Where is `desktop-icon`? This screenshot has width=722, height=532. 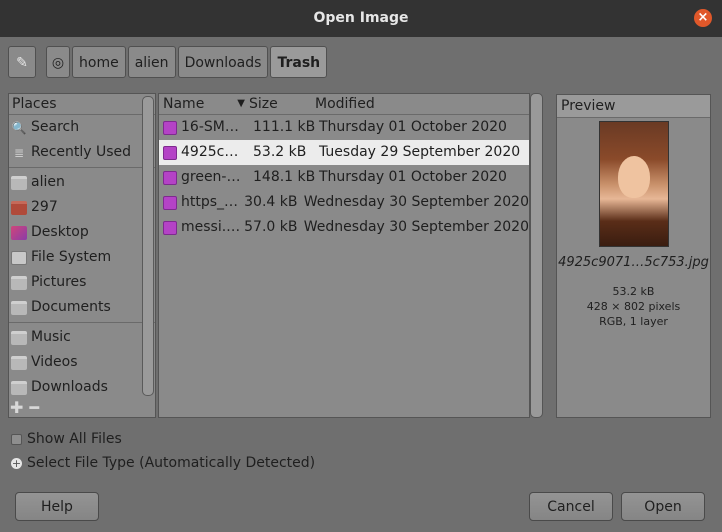
desktop-icon is located at coordinates (19, 232).